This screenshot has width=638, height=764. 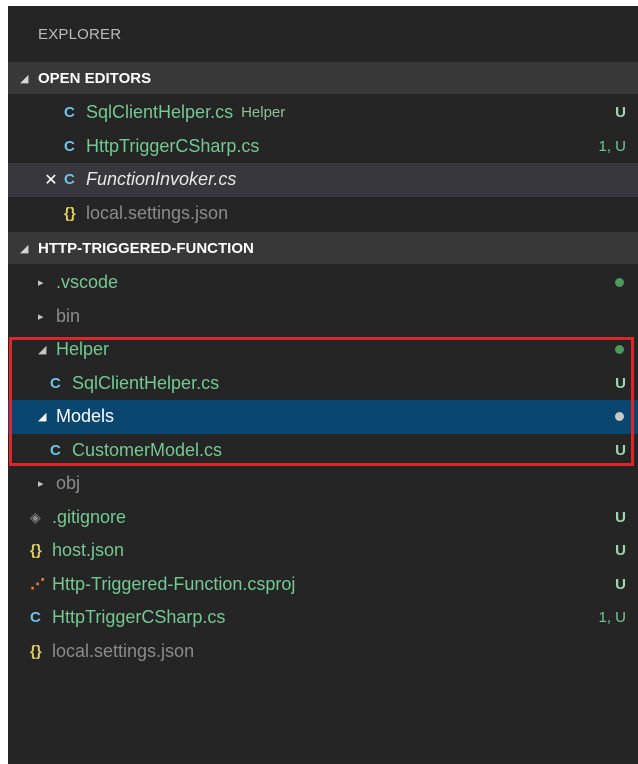 I want to click on tree-item-label: HttpTriggerCSharp.cs, so click(x=139, y=617).